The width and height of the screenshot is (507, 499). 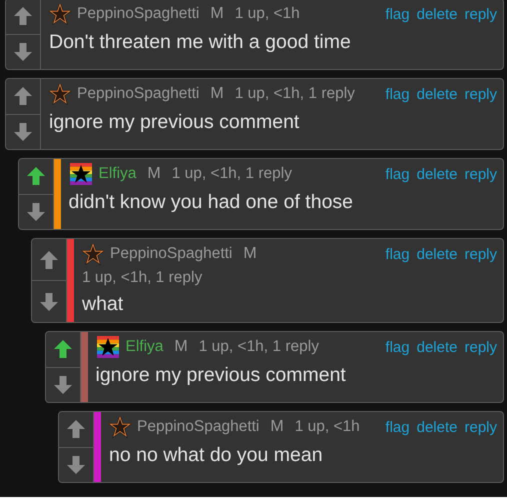 What do you see at coordinates (211, 202) in the screenshot?
I see `comment-text: didn't know you had one of those` at bounding box center [211, 202].